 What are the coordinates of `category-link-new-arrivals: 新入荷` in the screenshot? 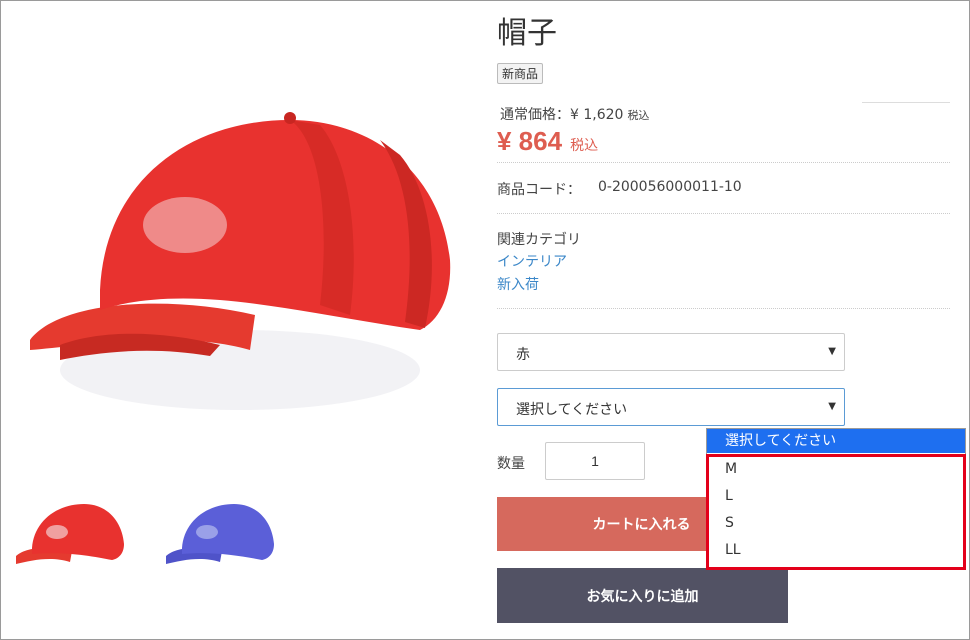 It's located at (518, 284).